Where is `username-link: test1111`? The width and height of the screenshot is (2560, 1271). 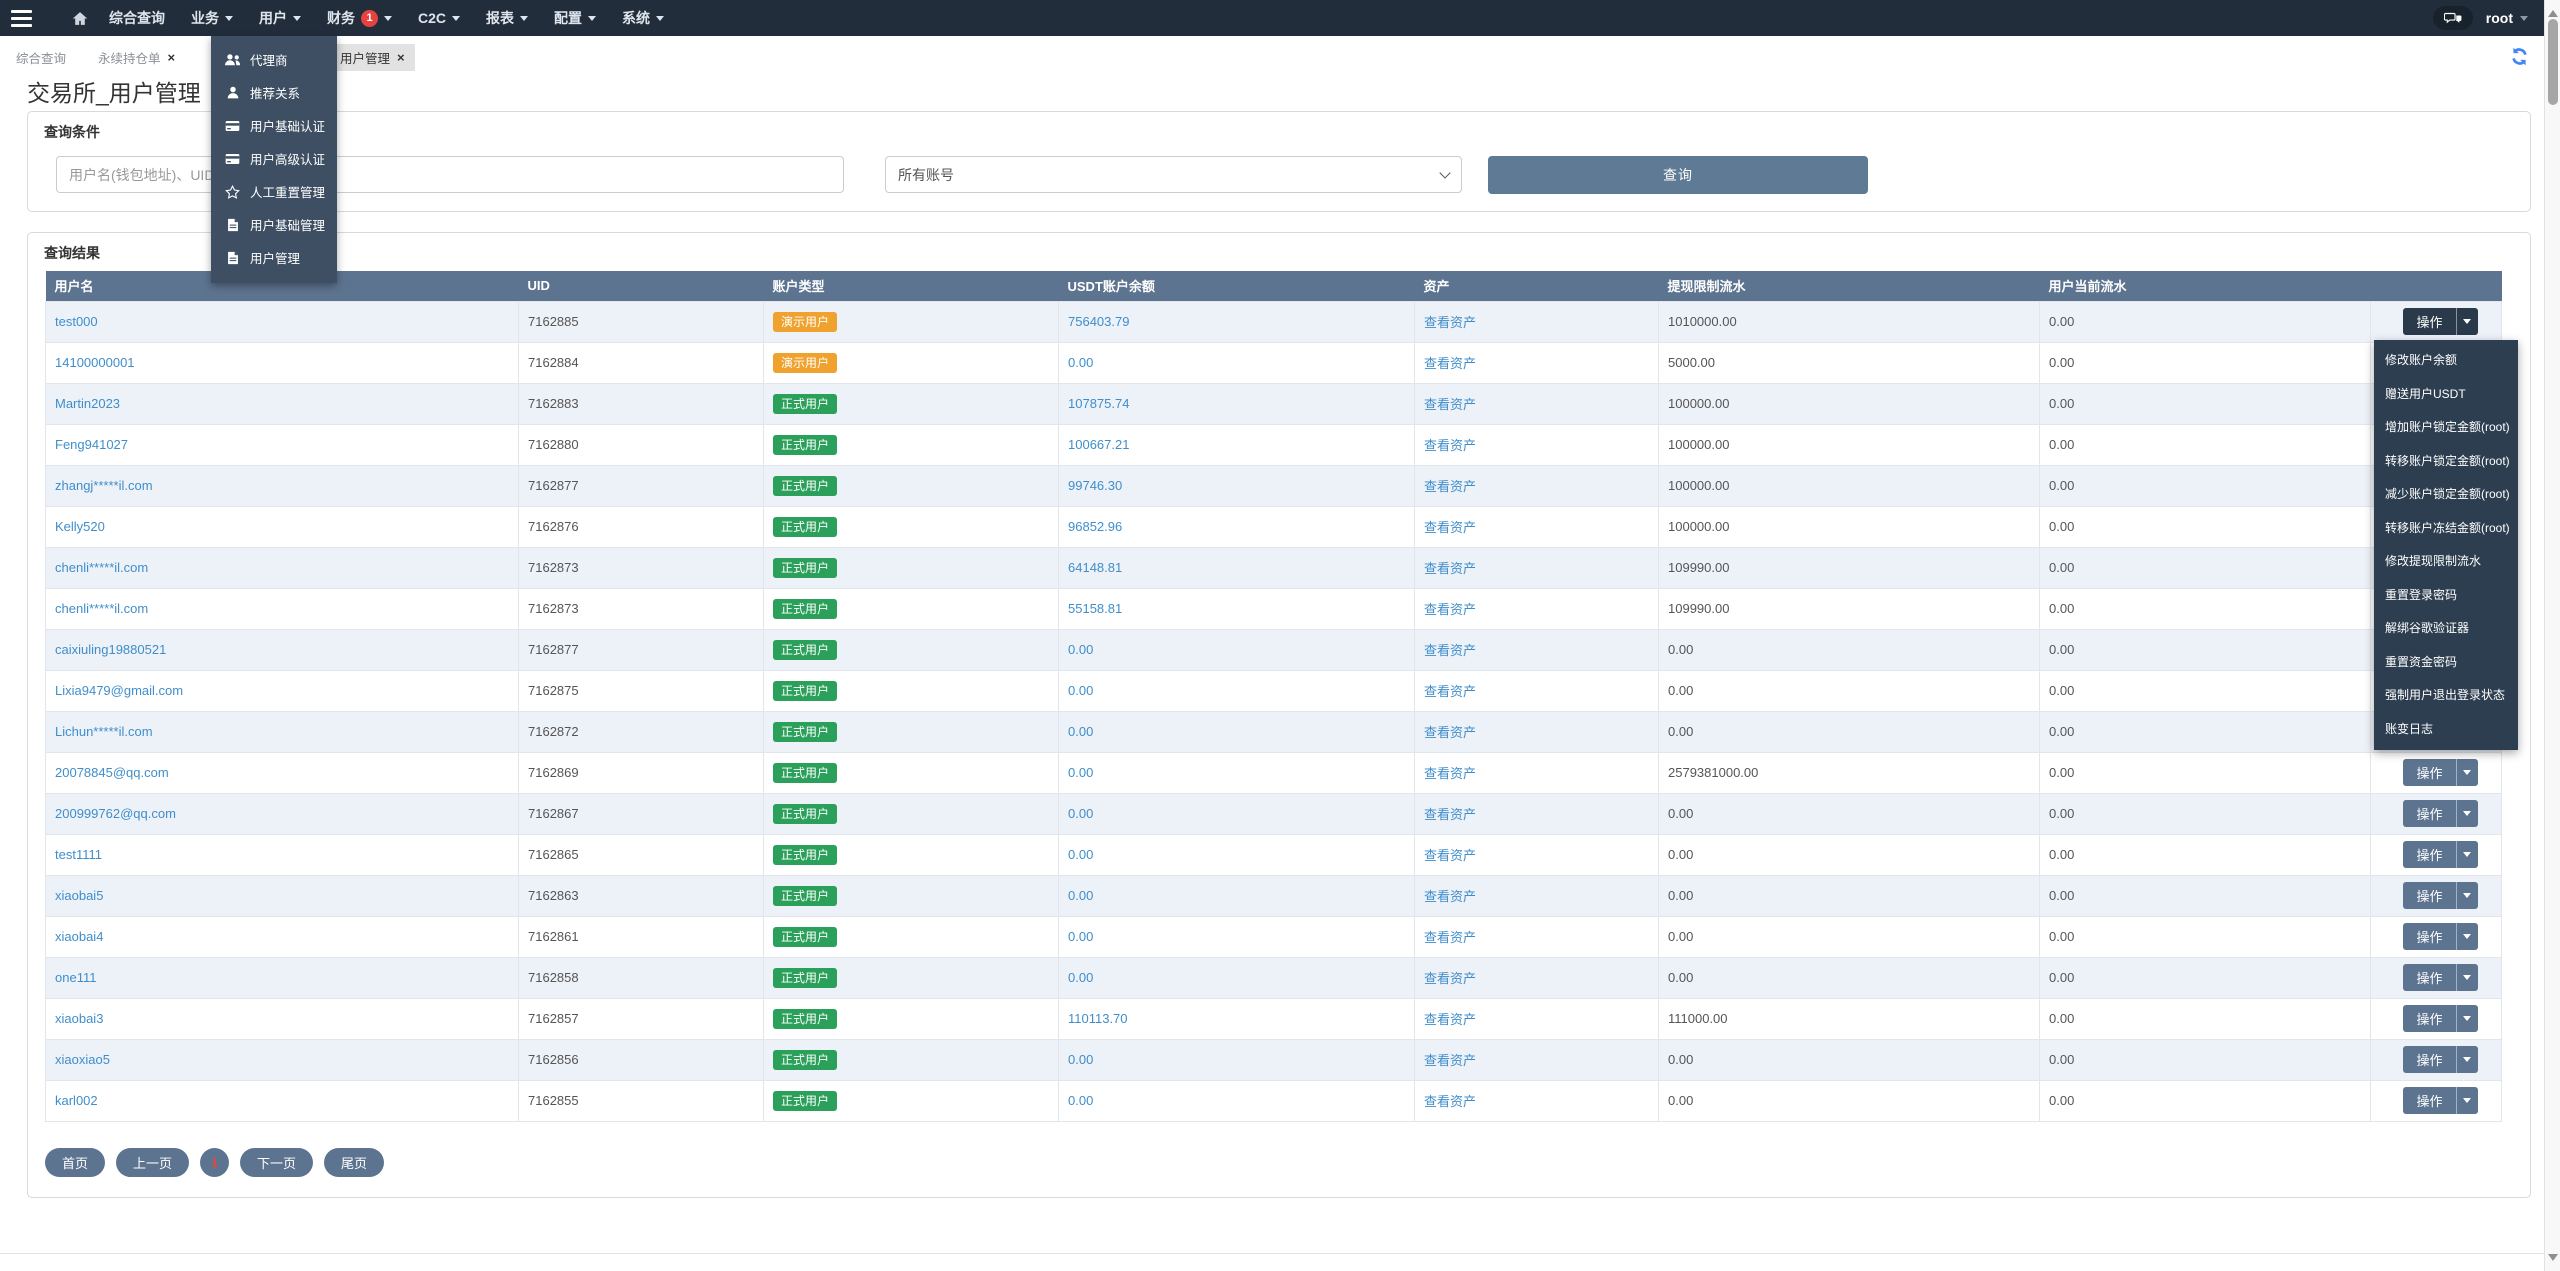
username-link: test1111 is located at coordinates (78, 854).